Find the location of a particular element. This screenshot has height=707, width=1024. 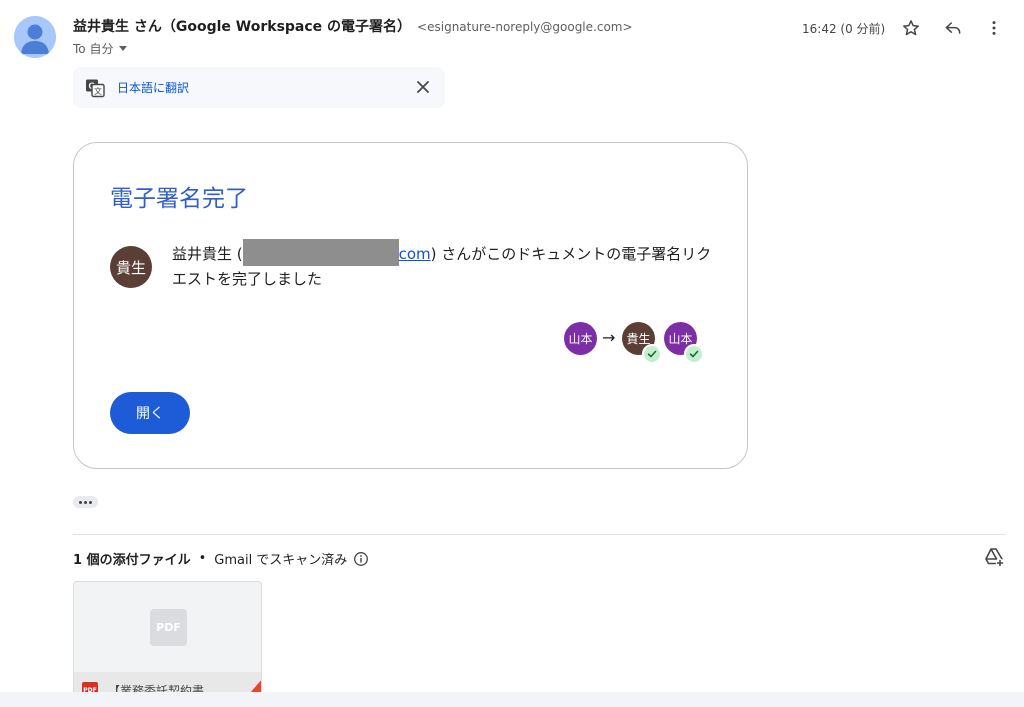

arrow-right-icon: → is located at coordinates (609, 337).